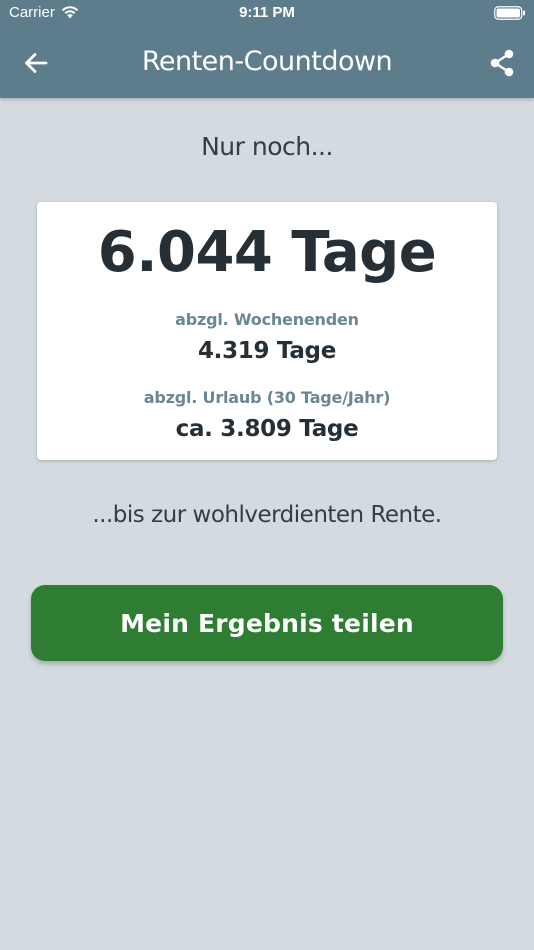  I want to click on back-button, so click(36, 63).